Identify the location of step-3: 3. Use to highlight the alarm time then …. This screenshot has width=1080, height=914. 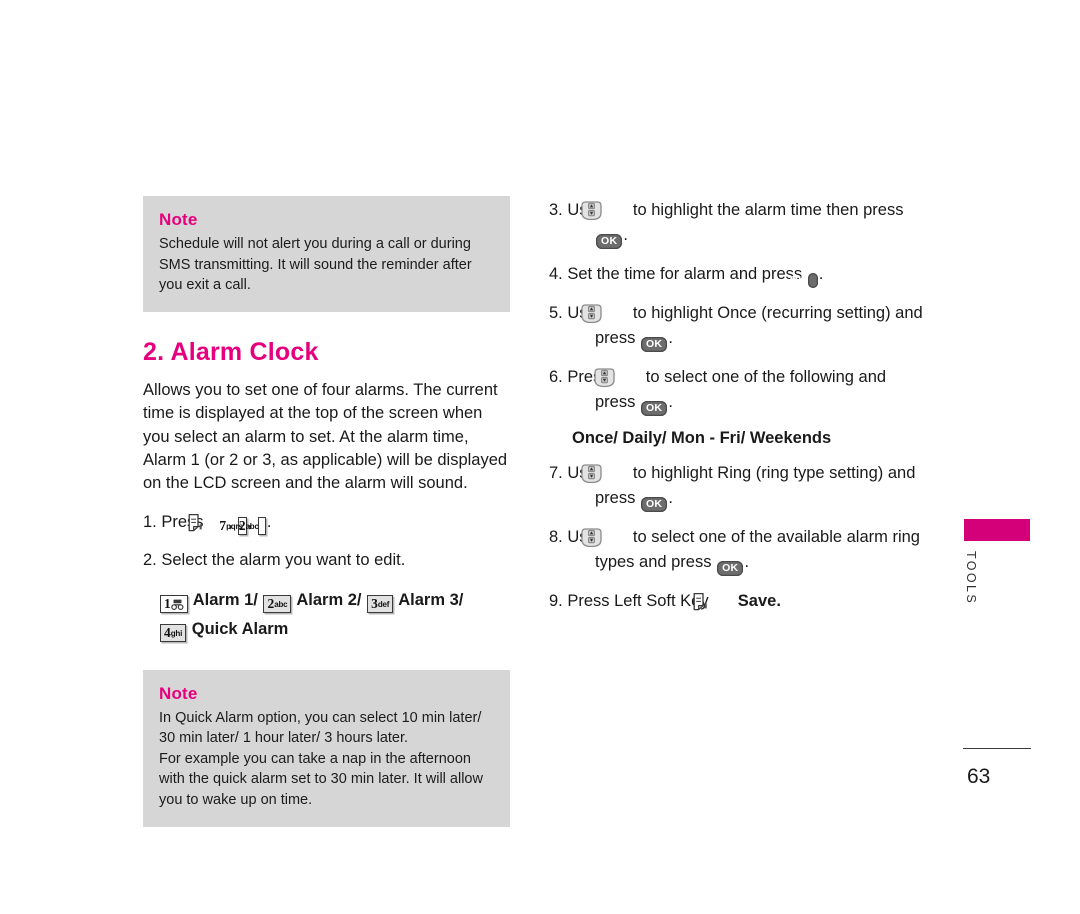
(755, 224).